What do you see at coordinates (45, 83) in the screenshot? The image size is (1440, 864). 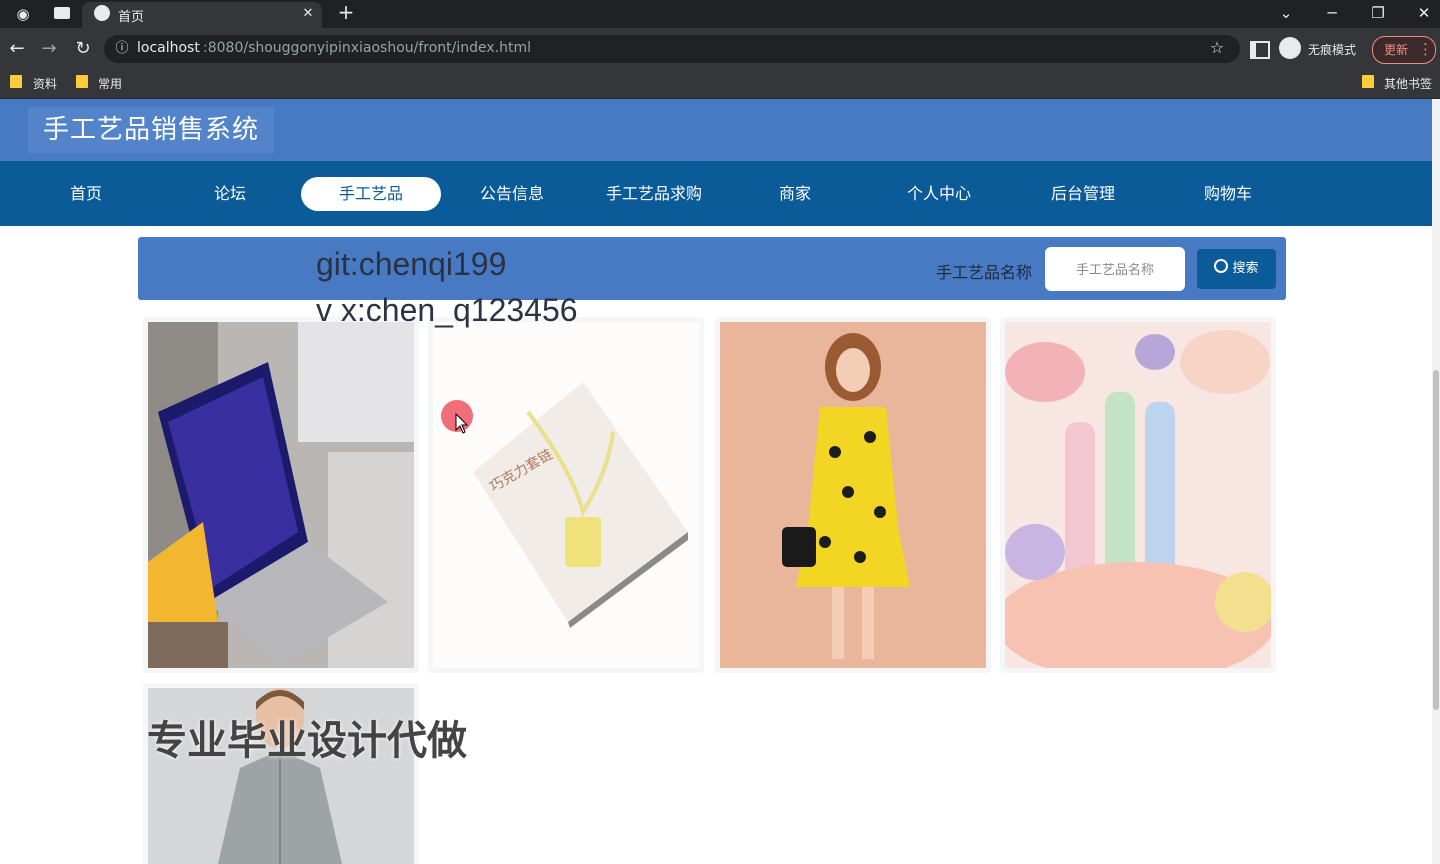 I see `bookmark-ziliao: 资料` at bounding box center [45, 83].